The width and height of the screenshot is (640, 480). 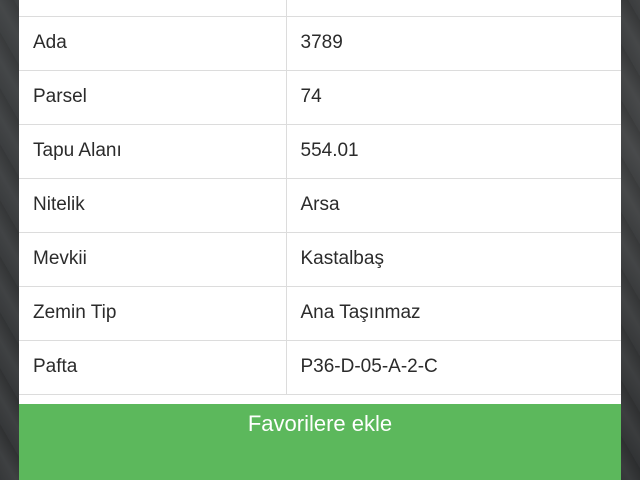 I want to click on row-label-nitelik: Nitelik, so click(x=153, y=205).